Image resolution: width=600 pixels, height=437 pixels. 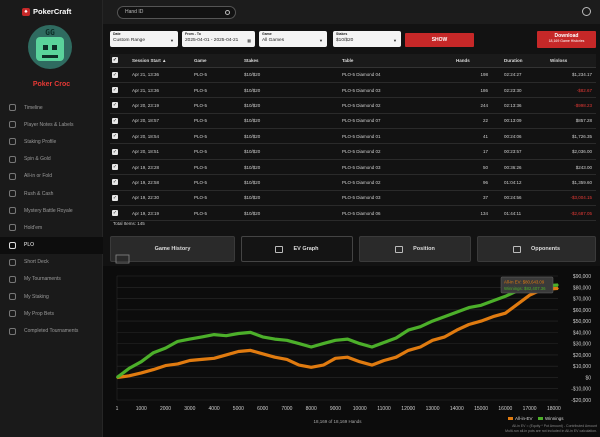 I want to click on trophy-icon, so click(x=12, y=279).